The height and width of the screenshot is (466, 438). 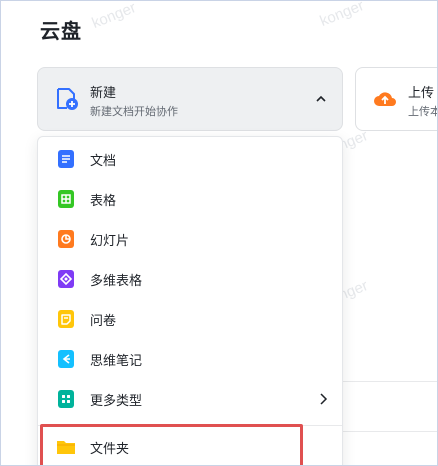 I want to click on new-document-card: 新建 新建文档开始协作, so click(x=190, y=99).